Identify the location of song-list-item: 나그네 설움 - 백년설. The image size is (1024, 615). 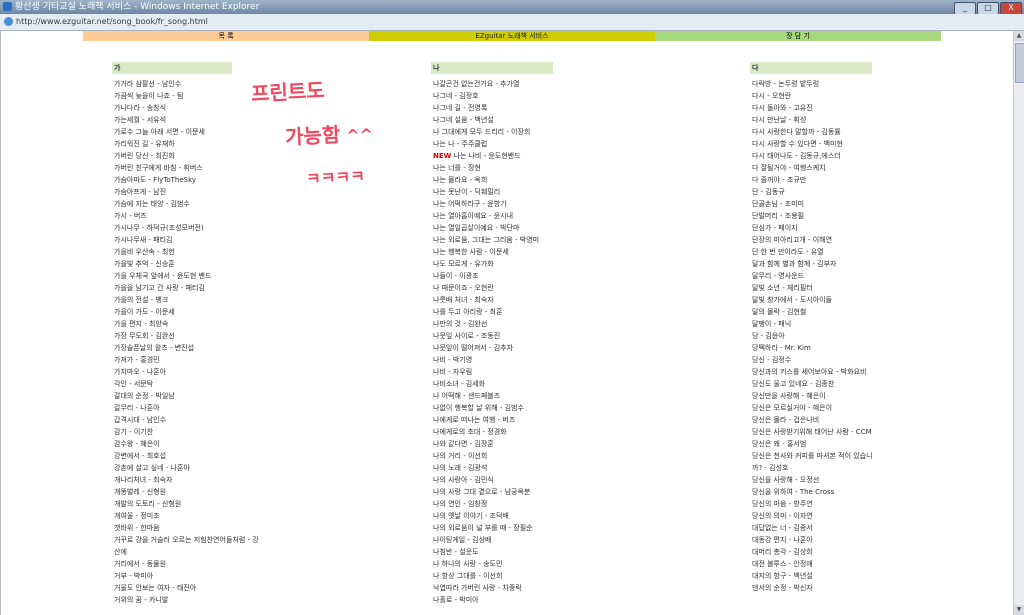
(518, 120).